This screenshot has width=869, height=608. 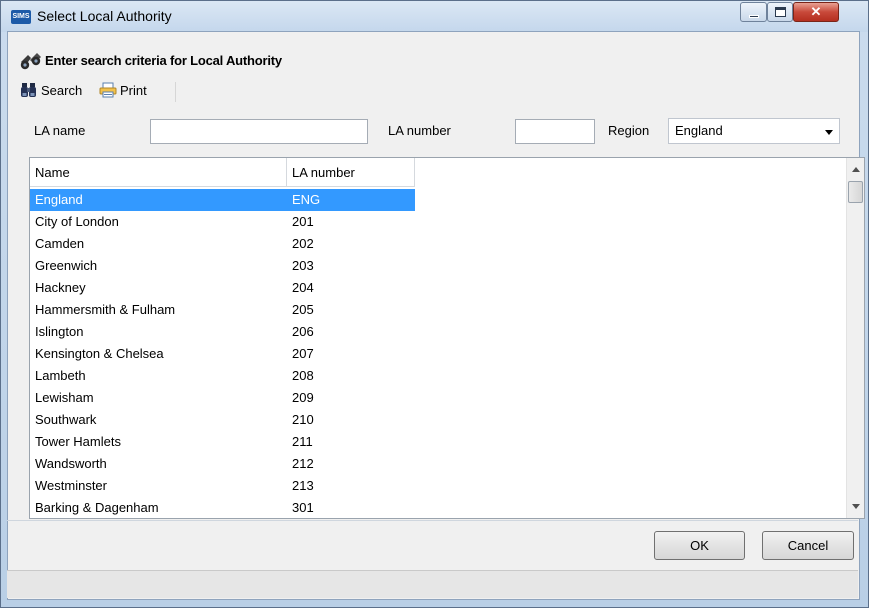 I want to click on table-row: Barking & Dagenham 301, so click(x=222, y=507).